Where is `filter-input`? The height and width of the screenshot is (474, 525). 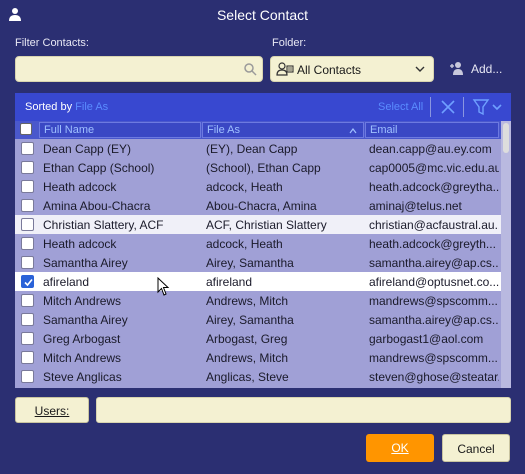
filter-input is located at coordinates (127, 70).